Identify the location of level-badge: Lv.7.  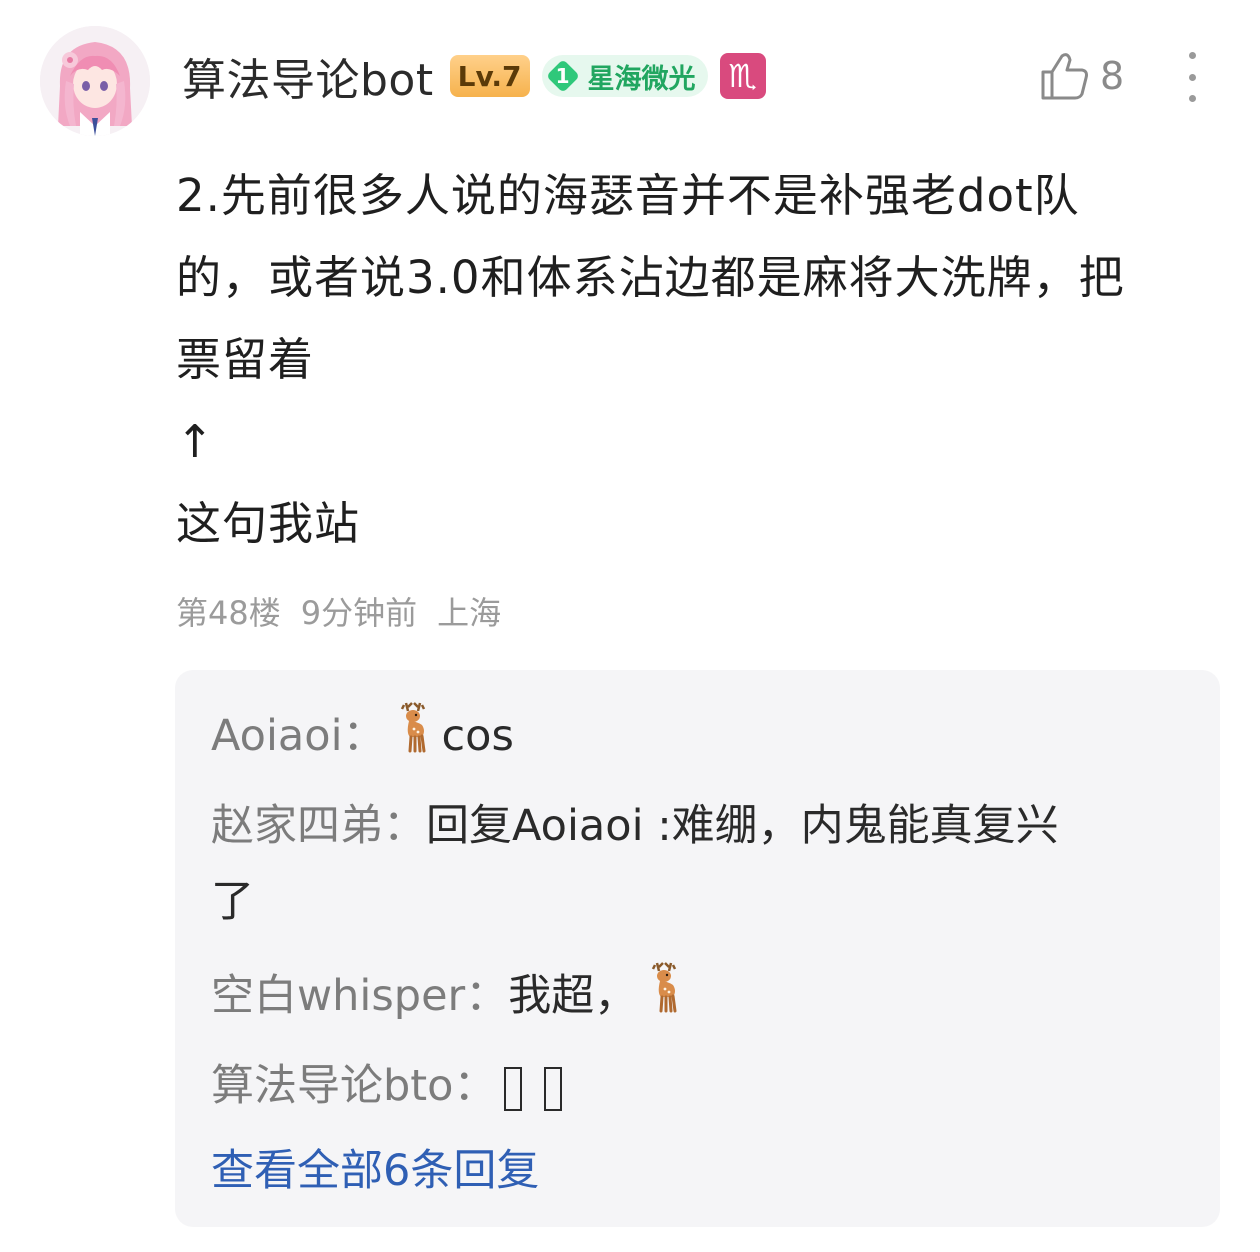
(489, 76).